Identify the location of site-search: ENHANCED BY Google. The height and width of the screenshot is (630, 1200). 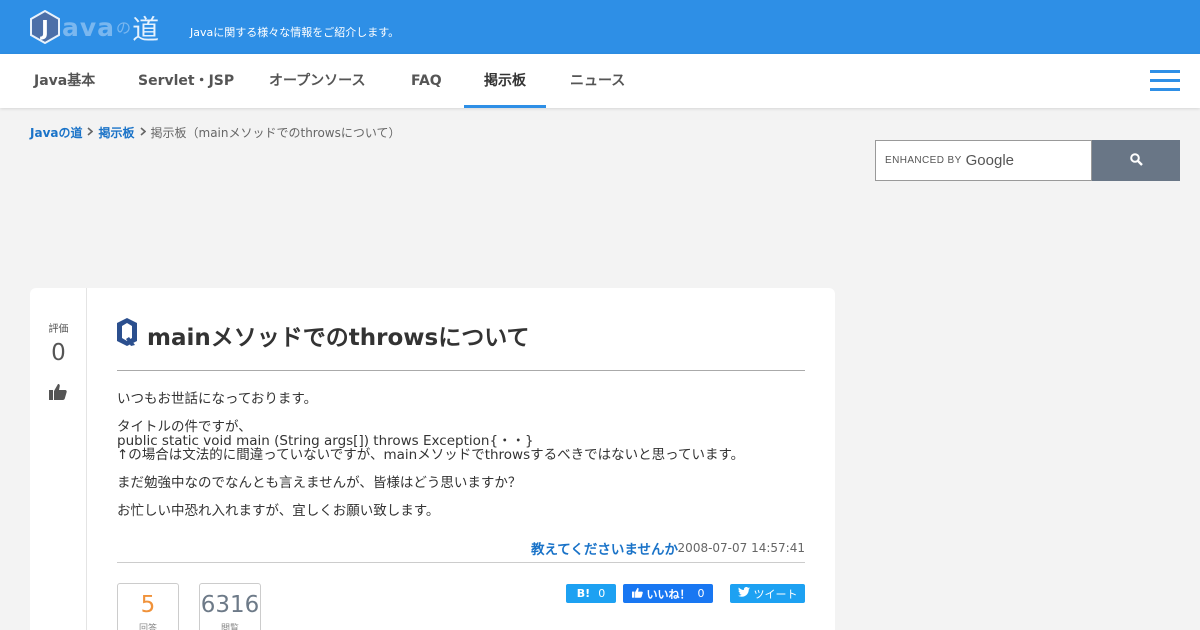
(1027, 160).